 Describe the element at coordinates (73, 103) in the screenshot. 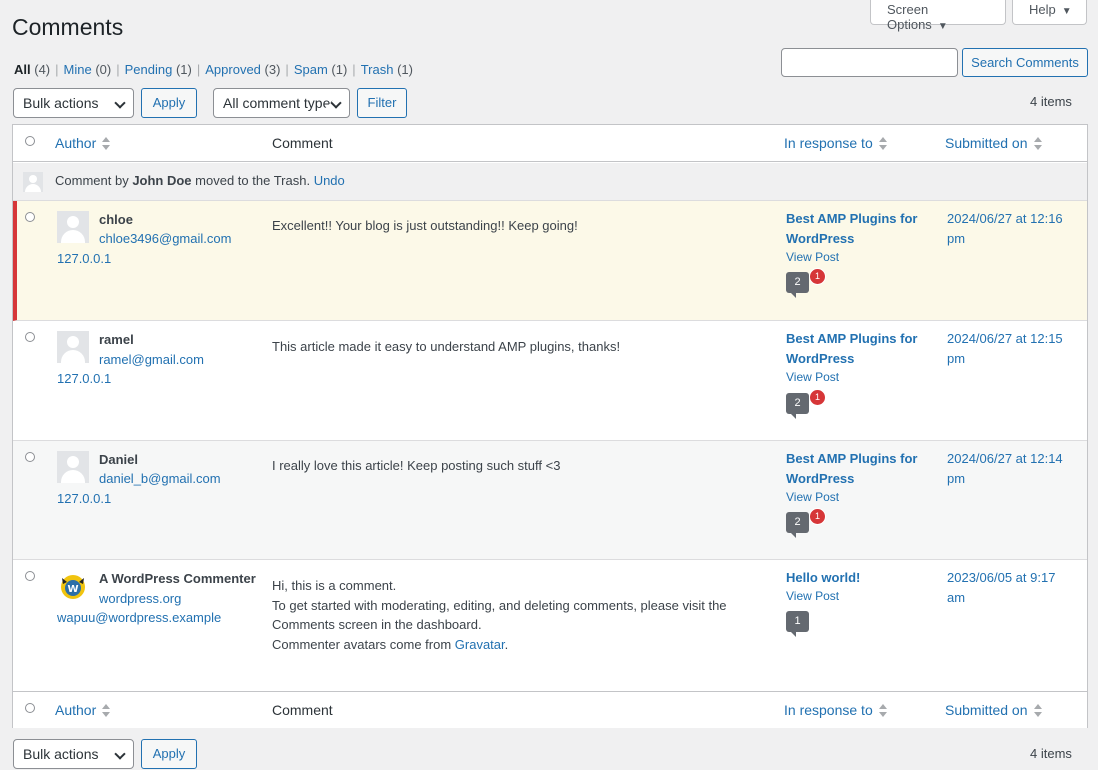

I see `bulk-actions-select-top: Bulk actions` at that location.